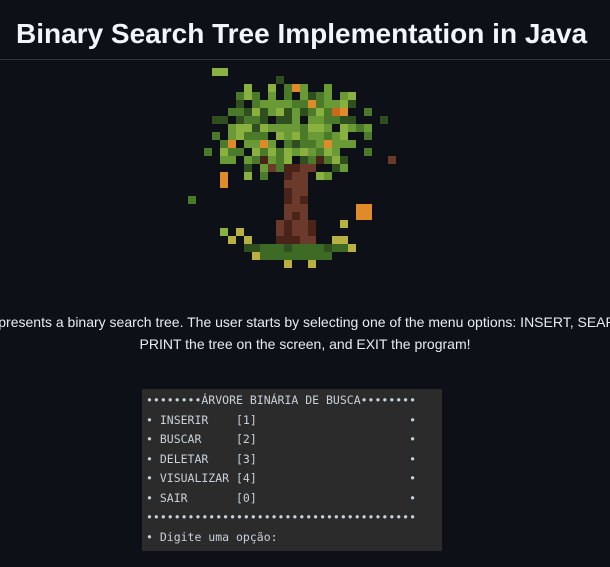  Describe the element at coordinates (281, 439) in the screenshot. I see `menu-option-search: • BUSCAR [2] •` at that location.